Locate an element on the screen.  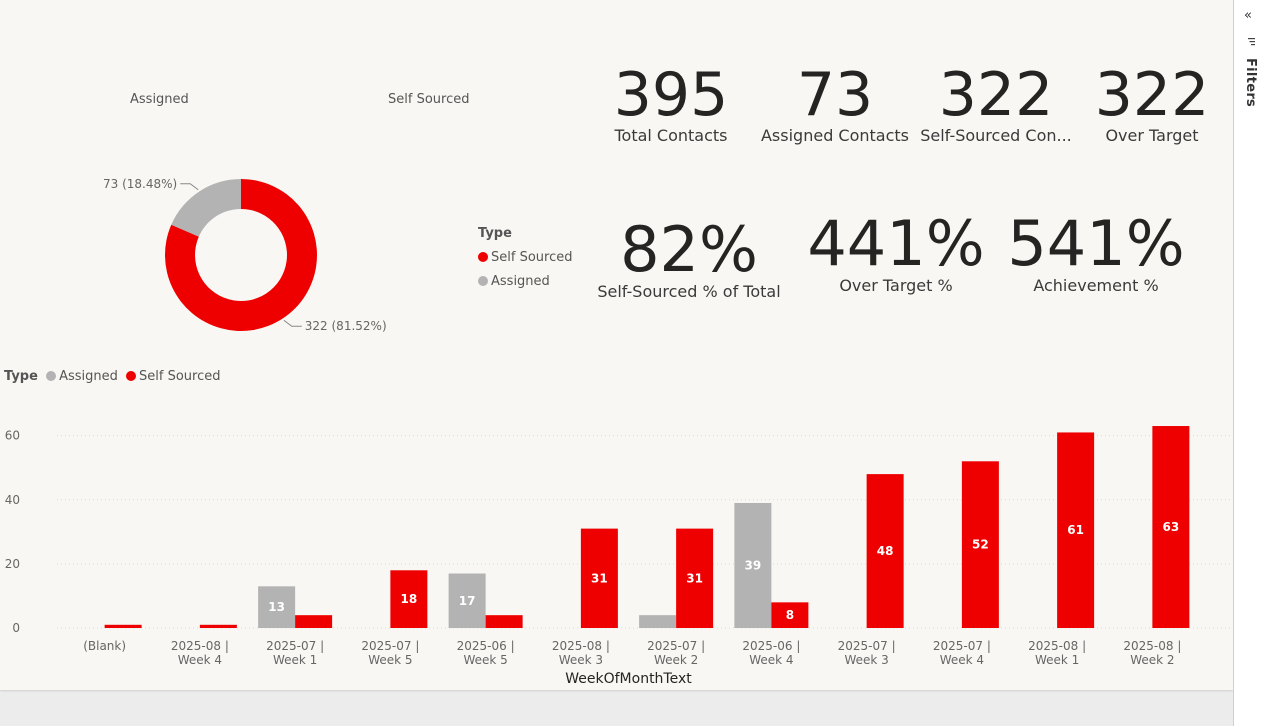
donut-data-label: 73 (18.48%) is located at coordinates (140, 184).